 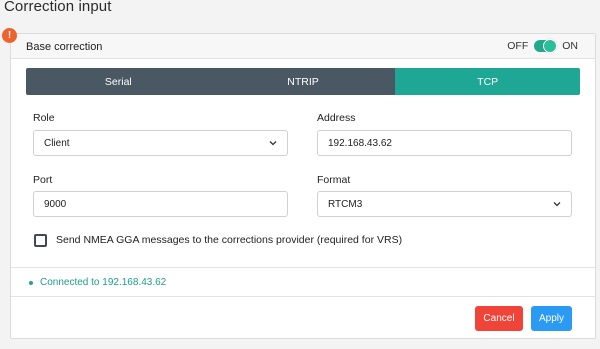 I want to click on role-label: Role, so click(x=44, y=118).